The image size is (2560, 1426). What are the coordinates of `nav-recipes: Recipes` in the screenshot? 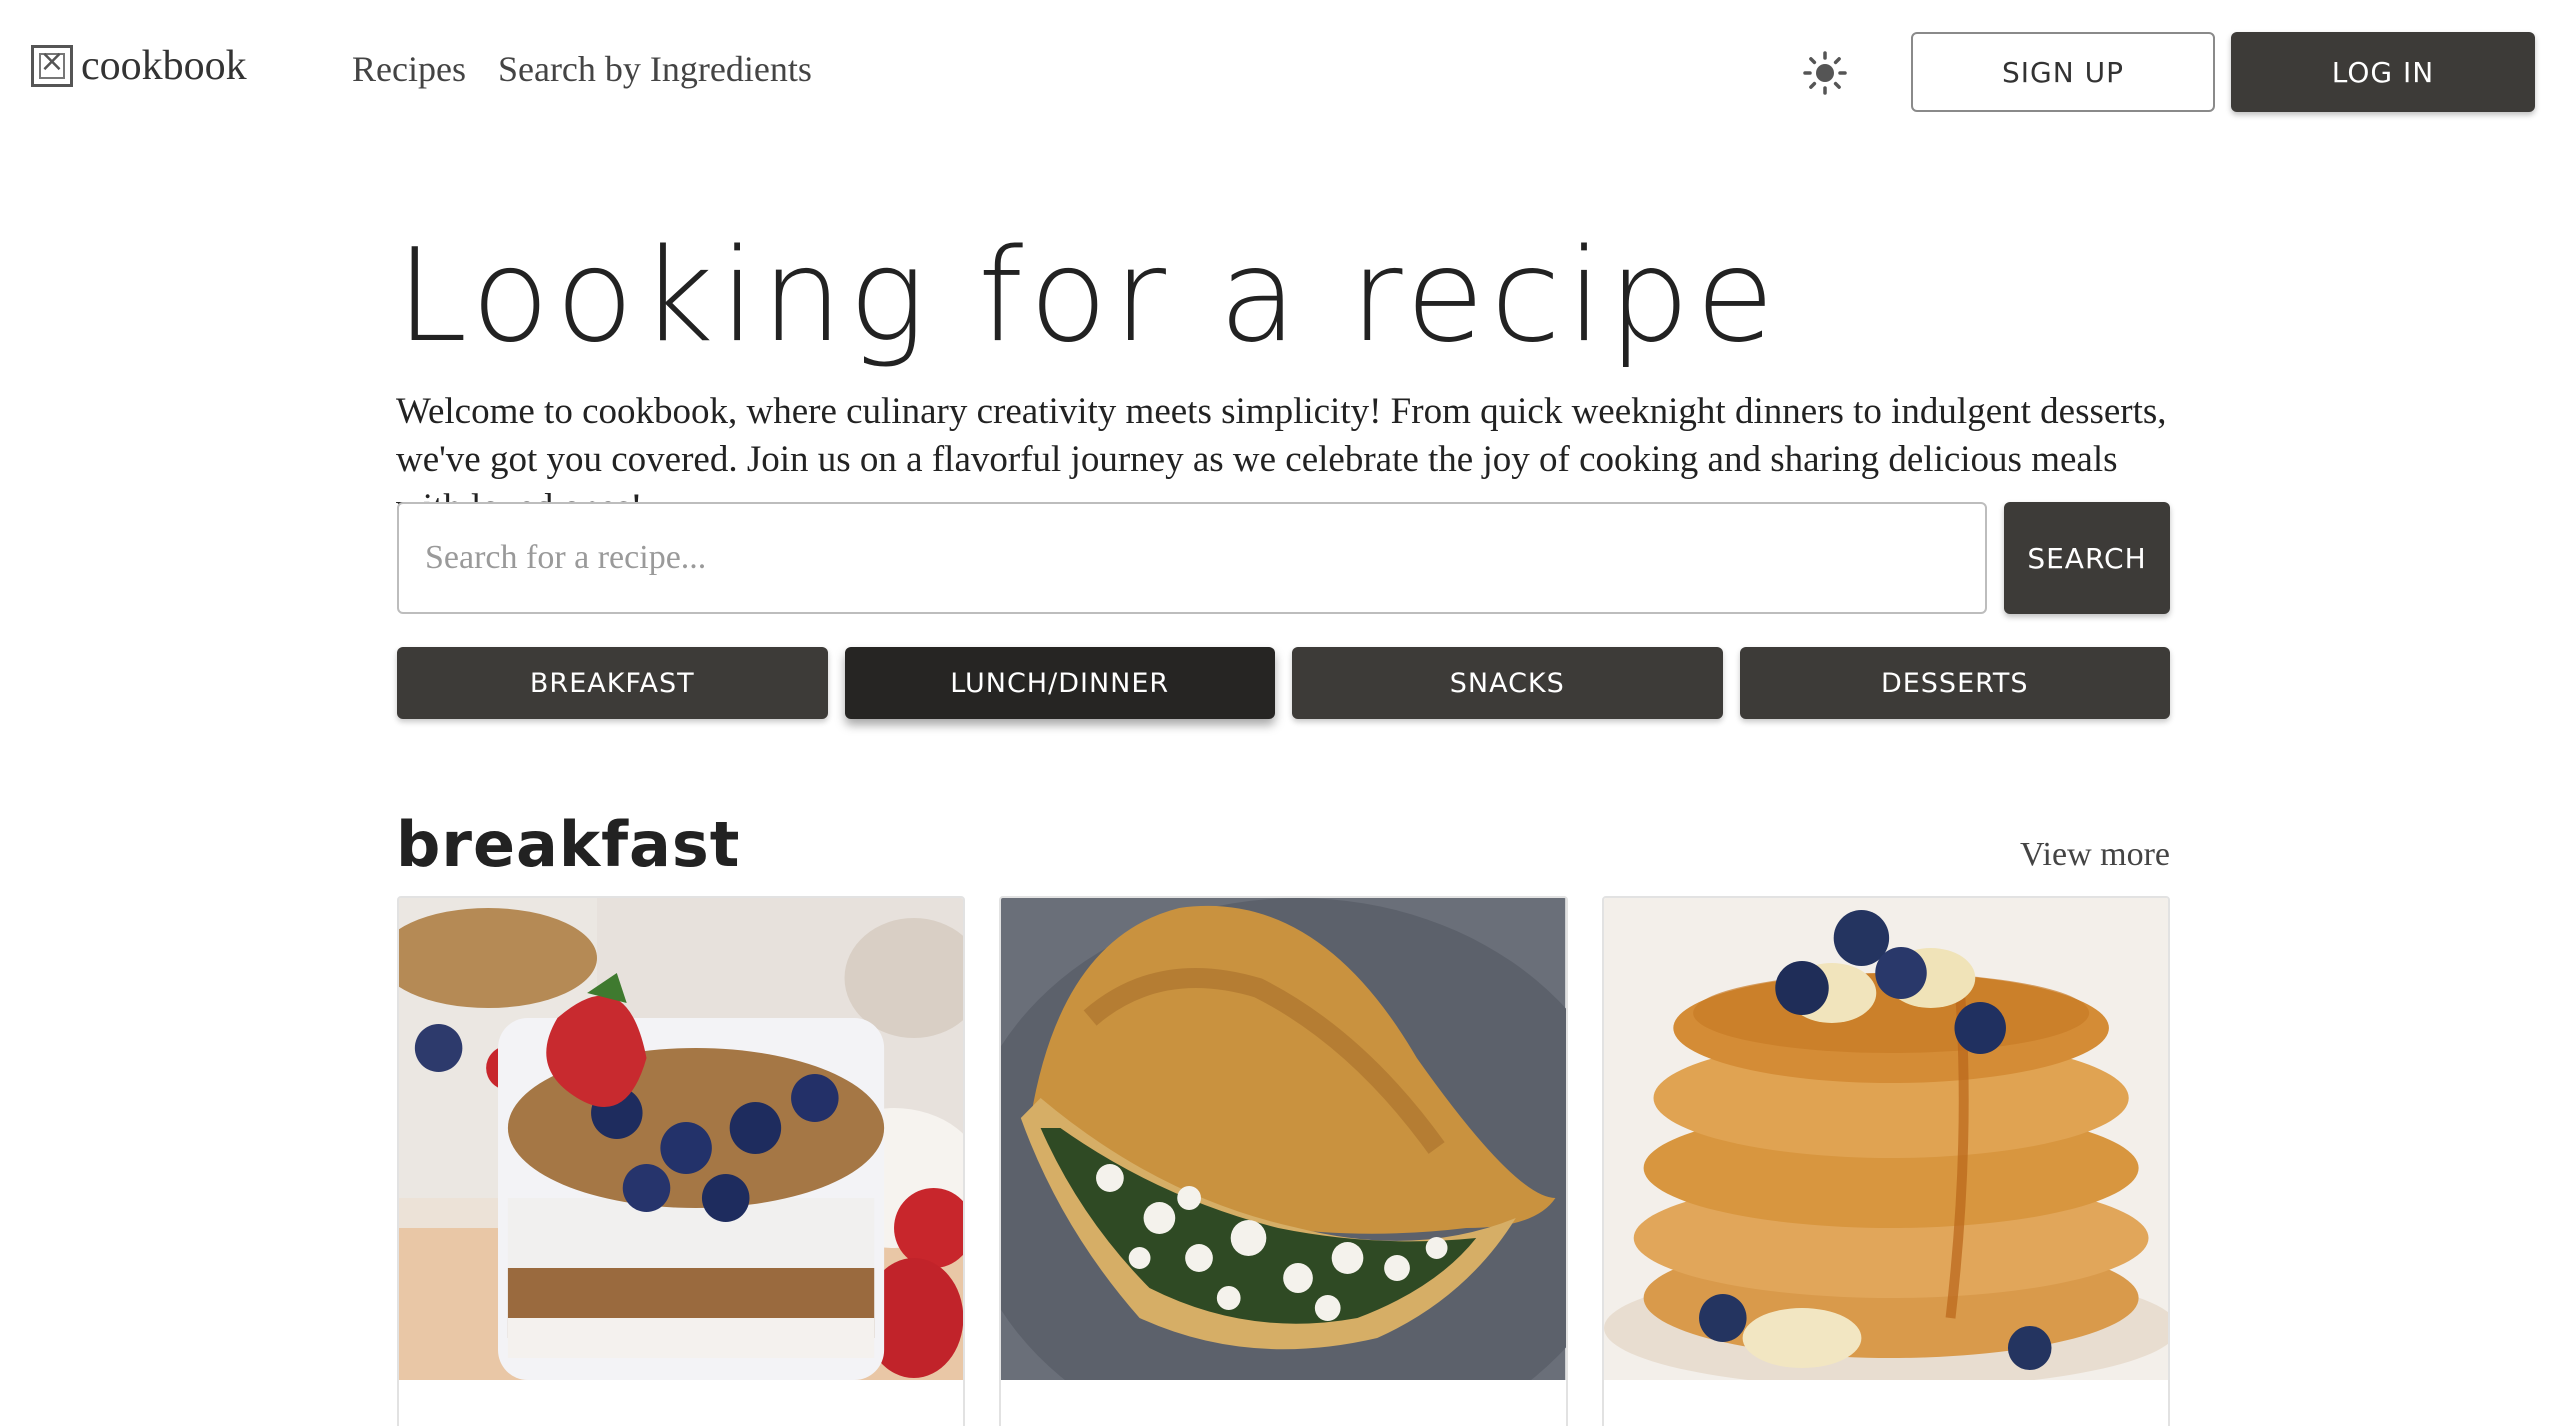 It's located at (409, 69).